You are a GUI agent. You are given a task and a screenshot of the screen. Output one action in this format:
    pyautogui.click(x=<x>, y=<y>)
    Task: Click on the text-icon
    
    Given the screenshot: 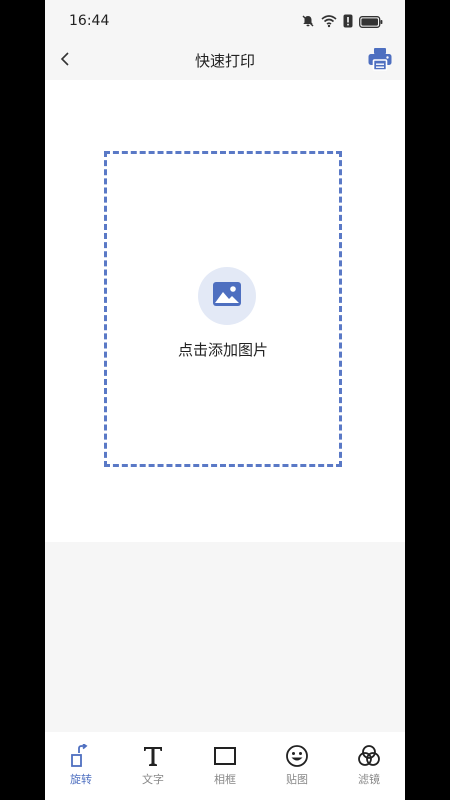 What is the action you would take?
    pyautogui.click(x=153, y=756)
    